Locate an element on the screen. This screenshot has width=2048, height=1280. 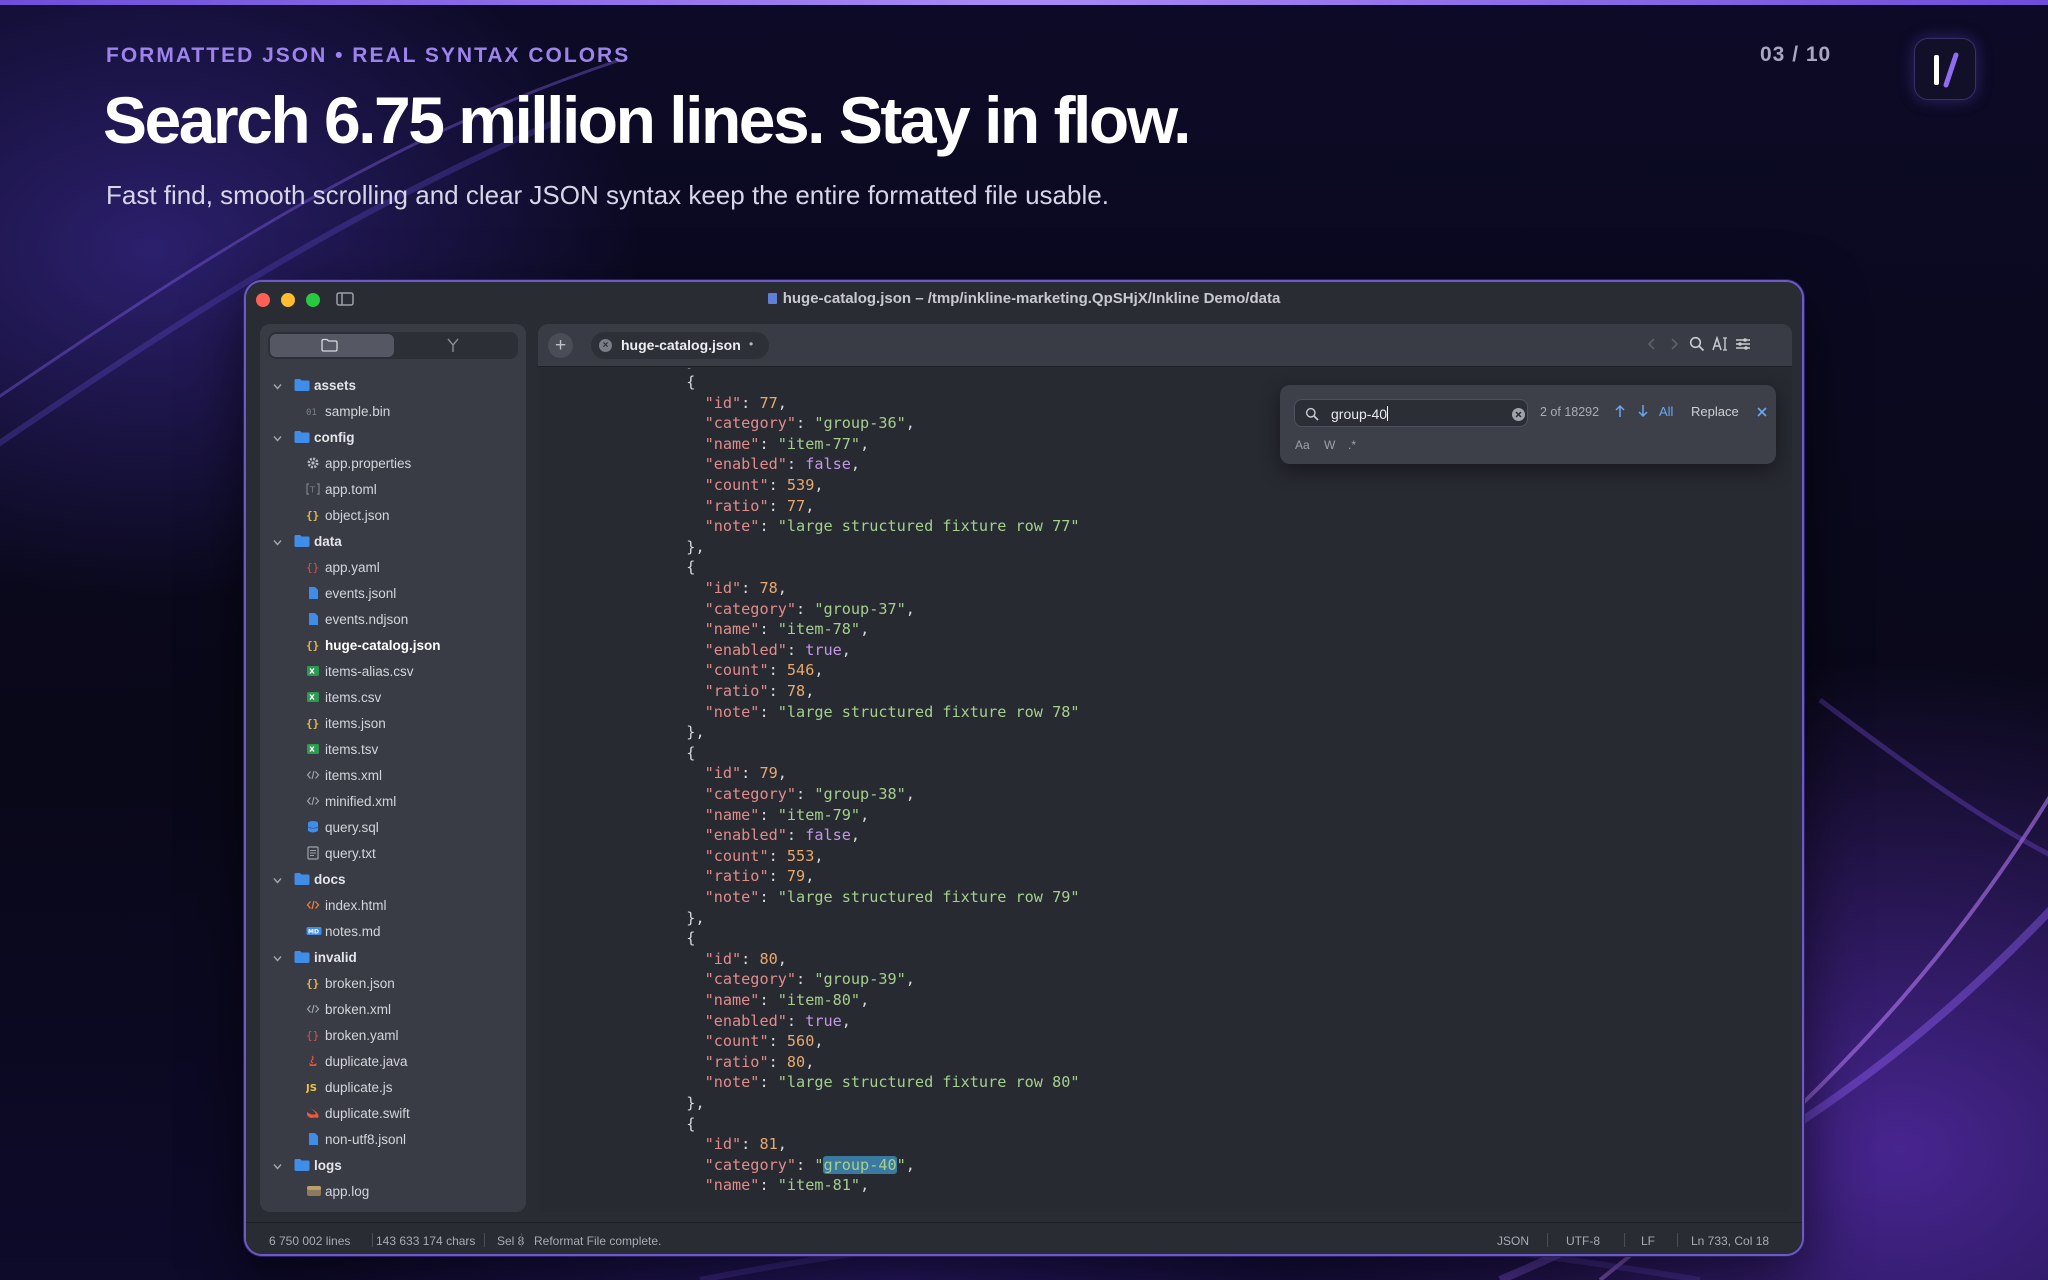
file-item: app.log is located at coordinates (393, 1192).